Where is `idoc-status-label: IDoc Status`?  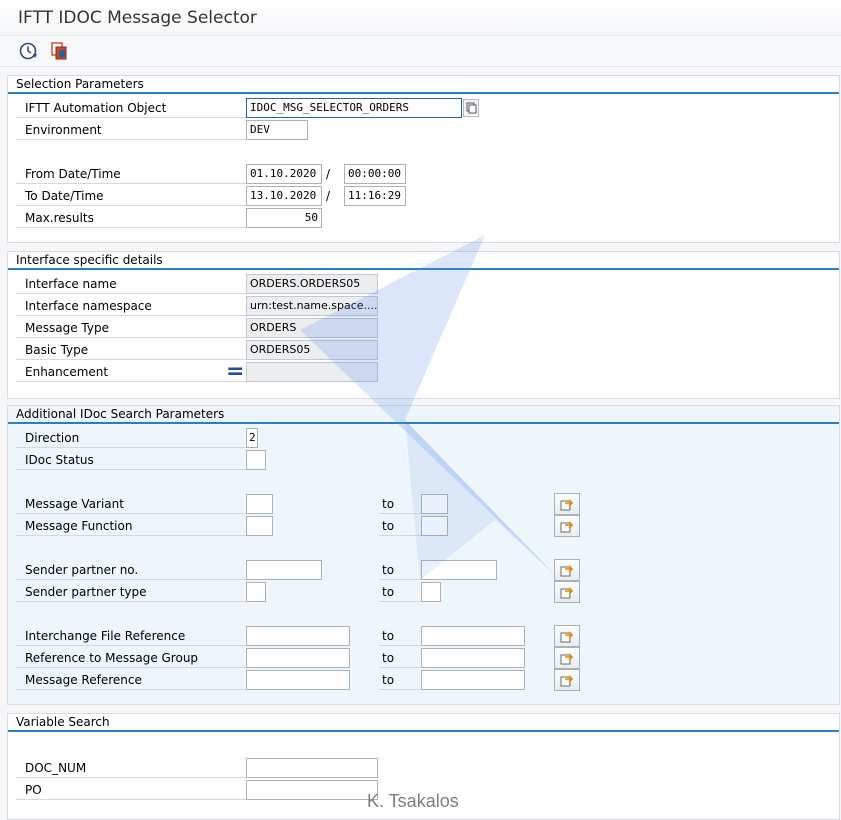
idoc-status-label: IDoc Status is located at coordinates (131, 460).